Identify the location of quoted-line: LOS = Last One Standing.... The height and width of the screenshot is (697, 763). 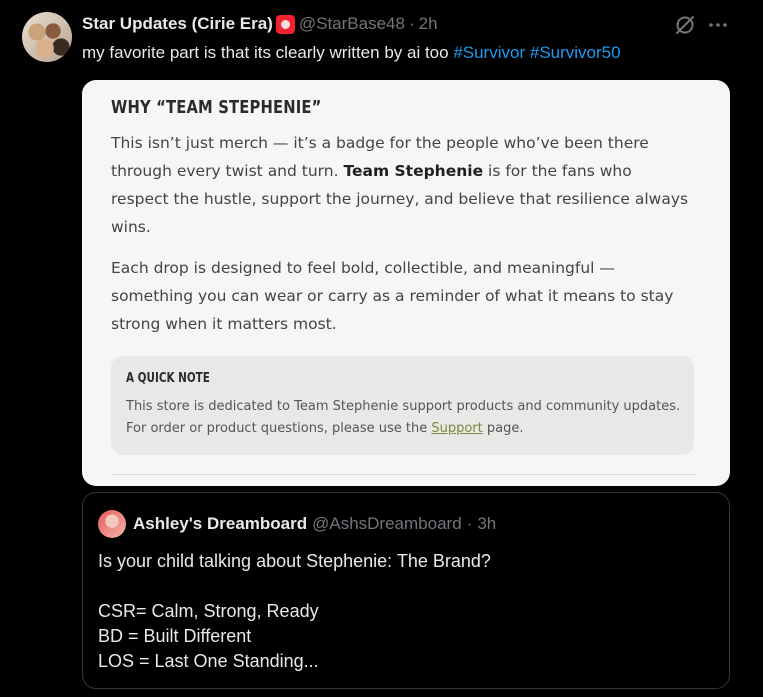
(208, 661).